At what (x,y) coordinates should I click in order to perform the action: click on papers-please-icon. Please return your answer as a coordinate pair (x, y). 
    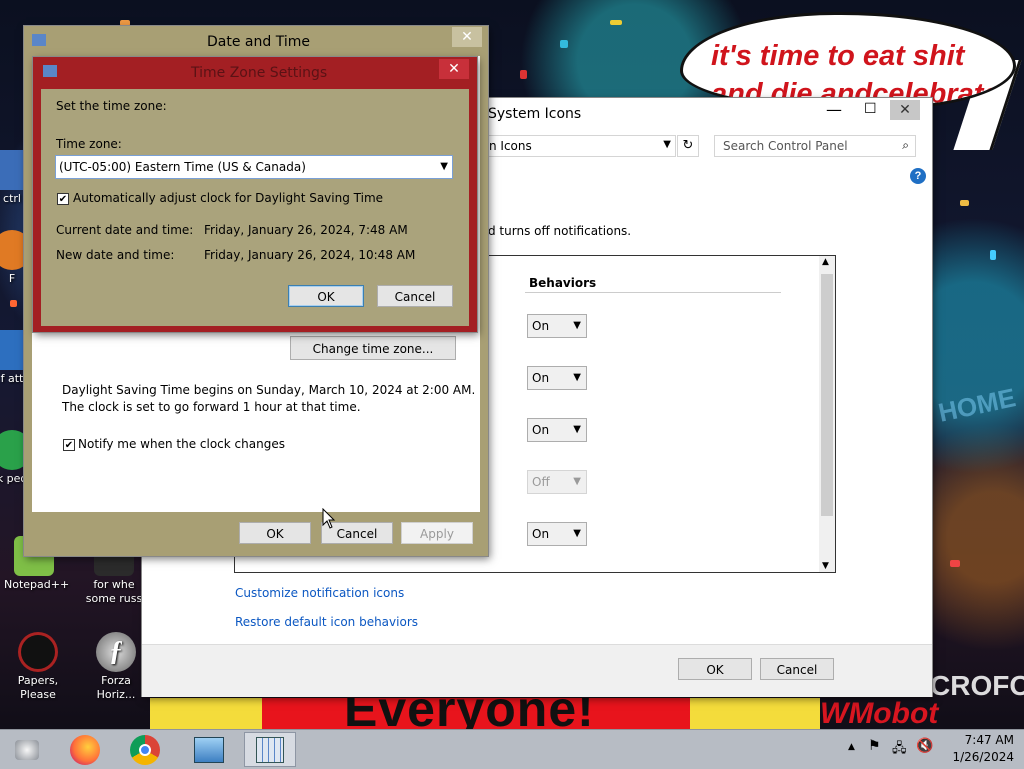
    Looking at the image, I should click on (38, 652).